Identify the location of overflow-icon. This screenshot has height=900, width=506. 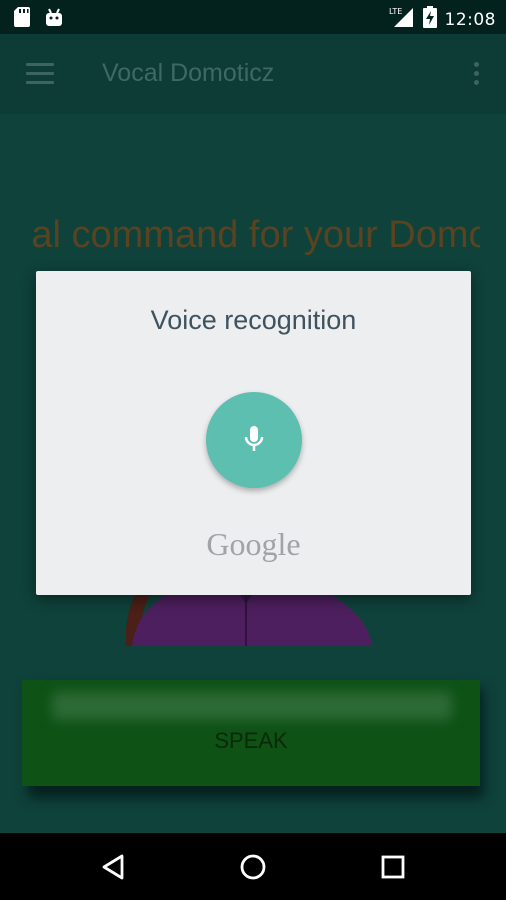
(476, 75).